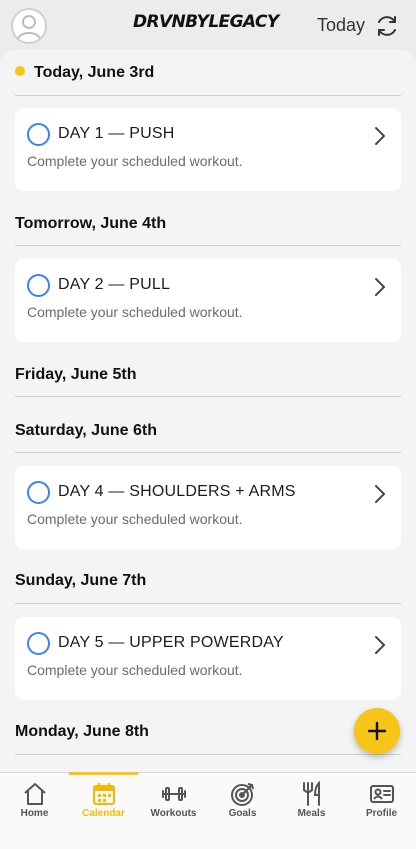  I want to click on nav-label: Workouts, so click(173, 813).